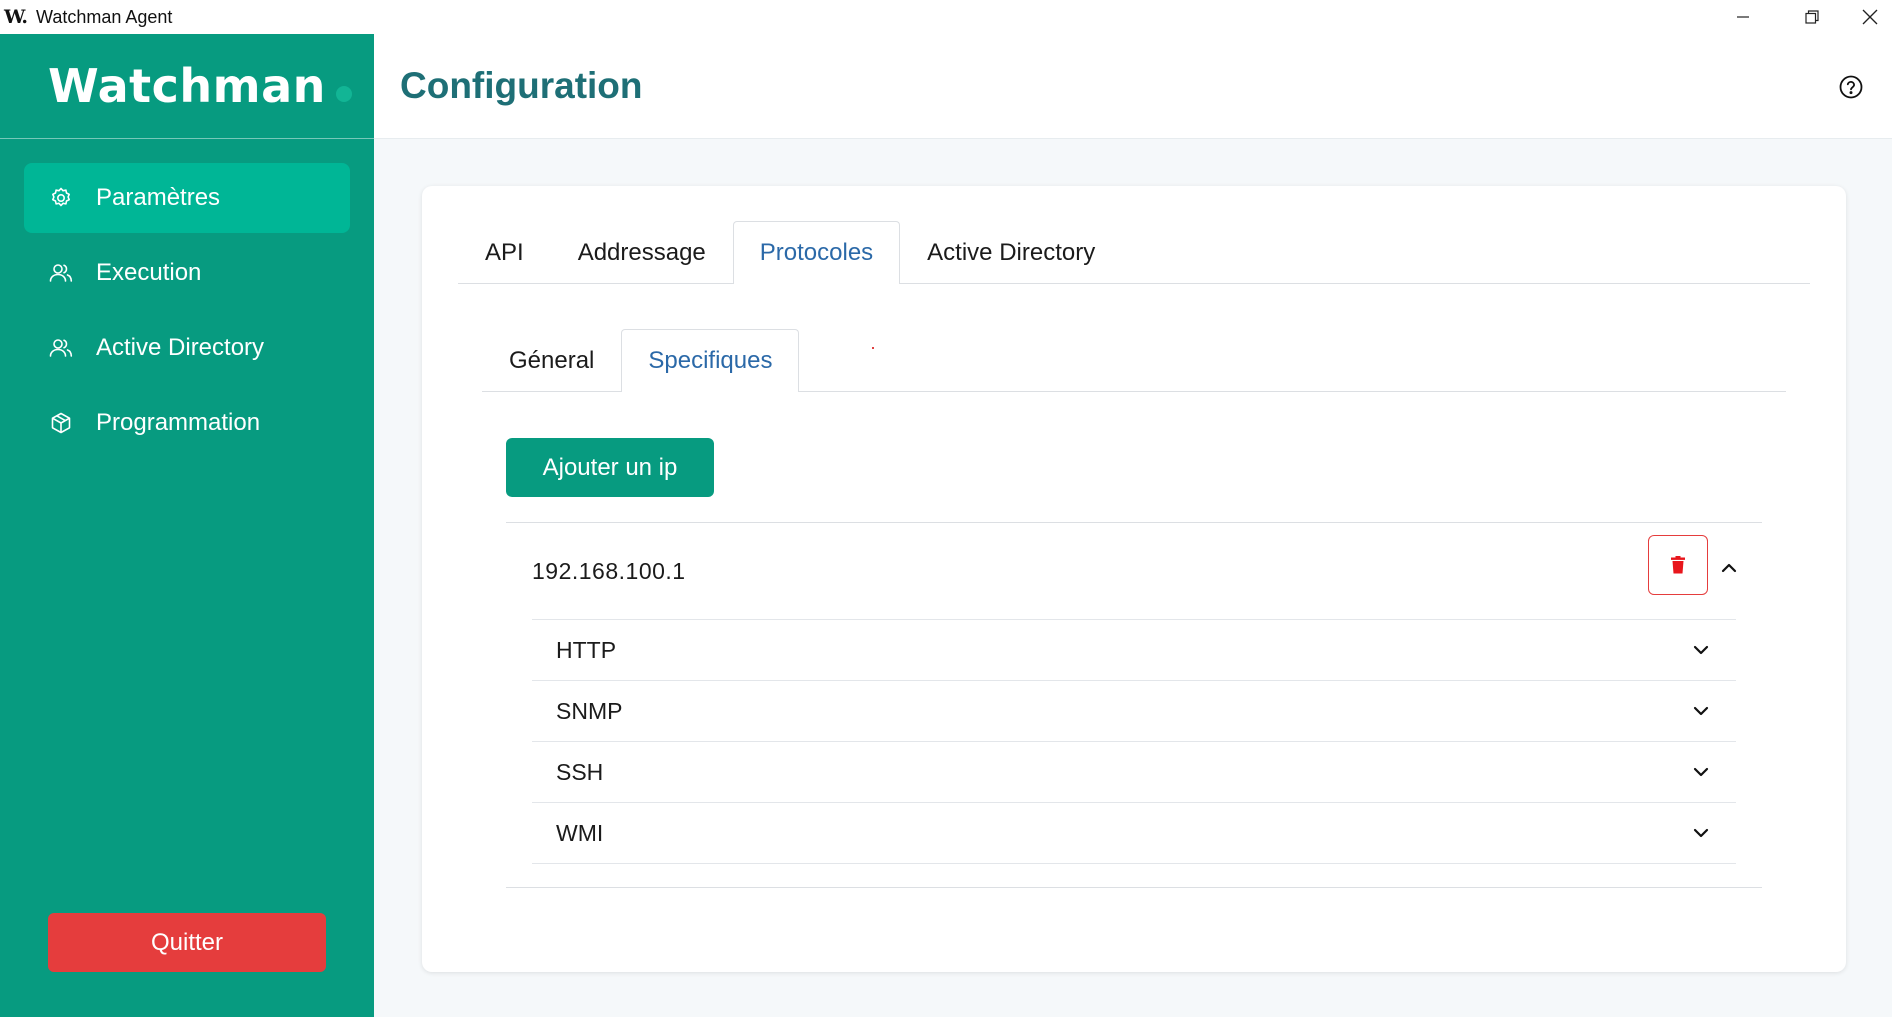 This screenshot has width=1892, height=1017. What do you see at coordinates (816, 252) in the screenshot?
I see `tab-protocoles: Protocoles` at bounding box center [816, 252].